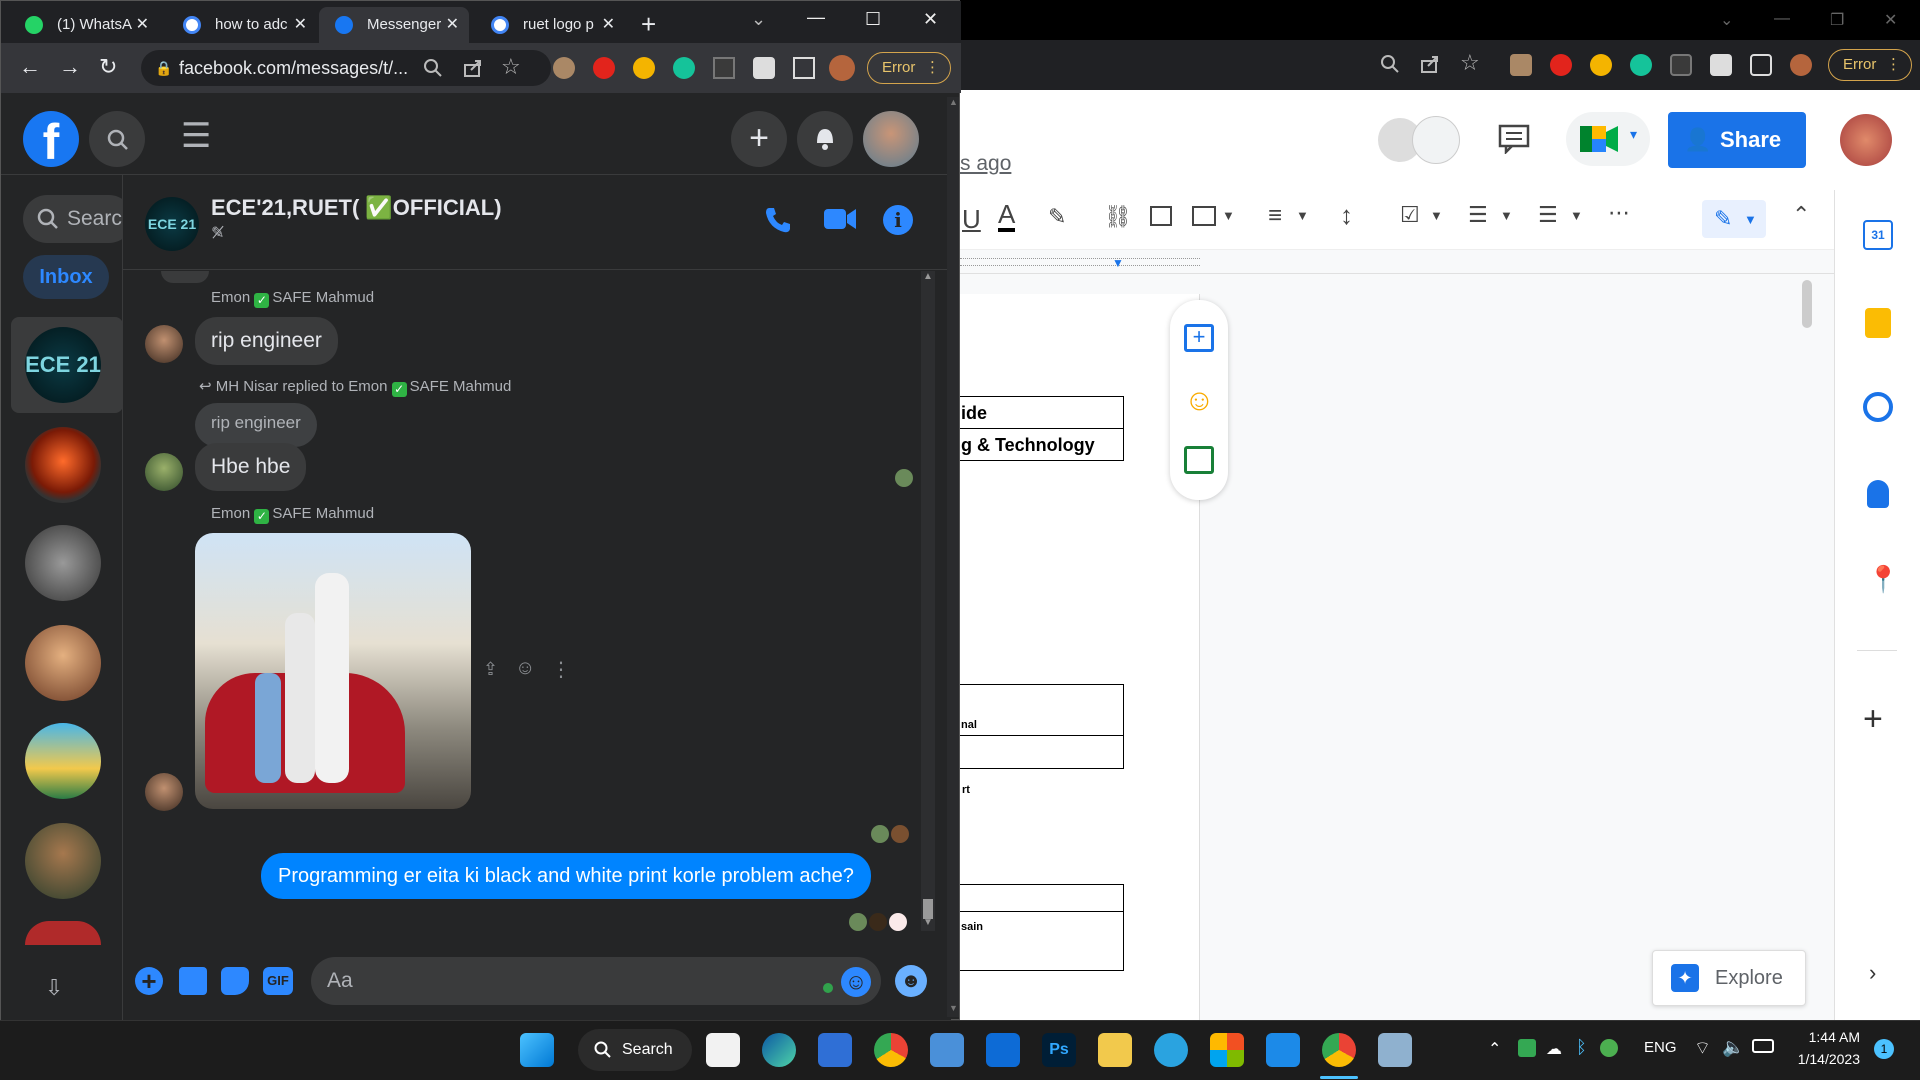 Image resolution: width=1920 pixels, height=1080 pixels. I want to click on phone-icon, so click(778, 220).